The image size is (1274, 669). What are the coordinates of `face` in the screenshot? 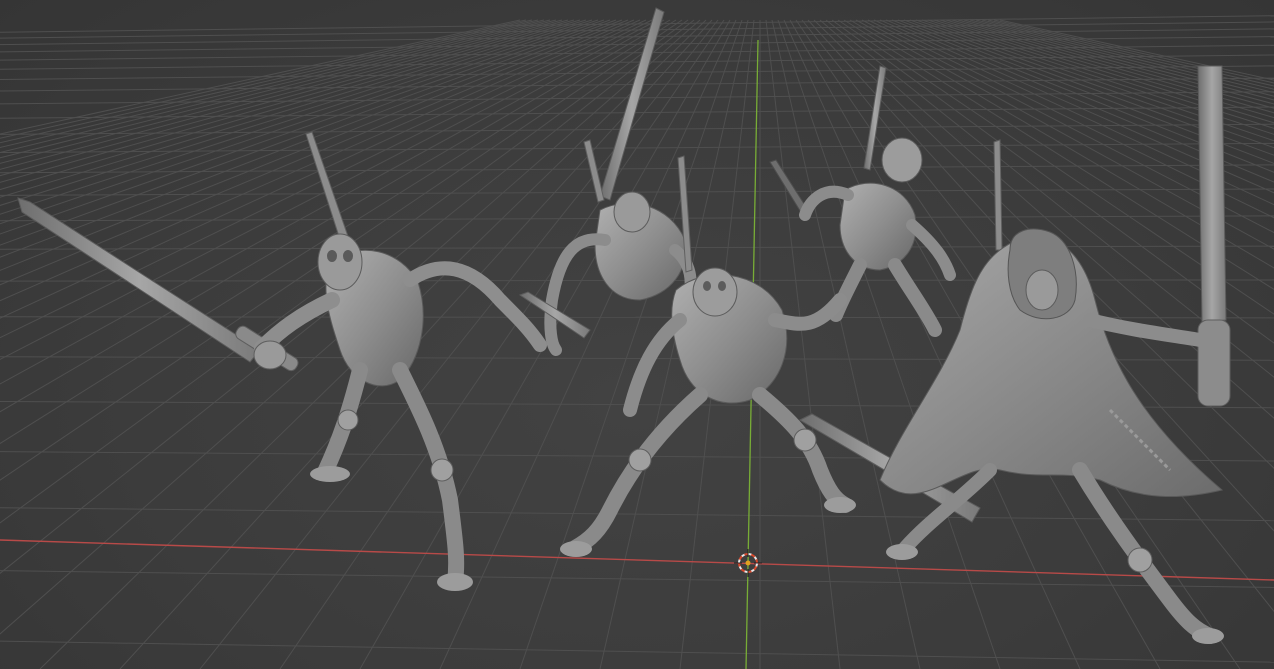 It's located at (1042, 290).